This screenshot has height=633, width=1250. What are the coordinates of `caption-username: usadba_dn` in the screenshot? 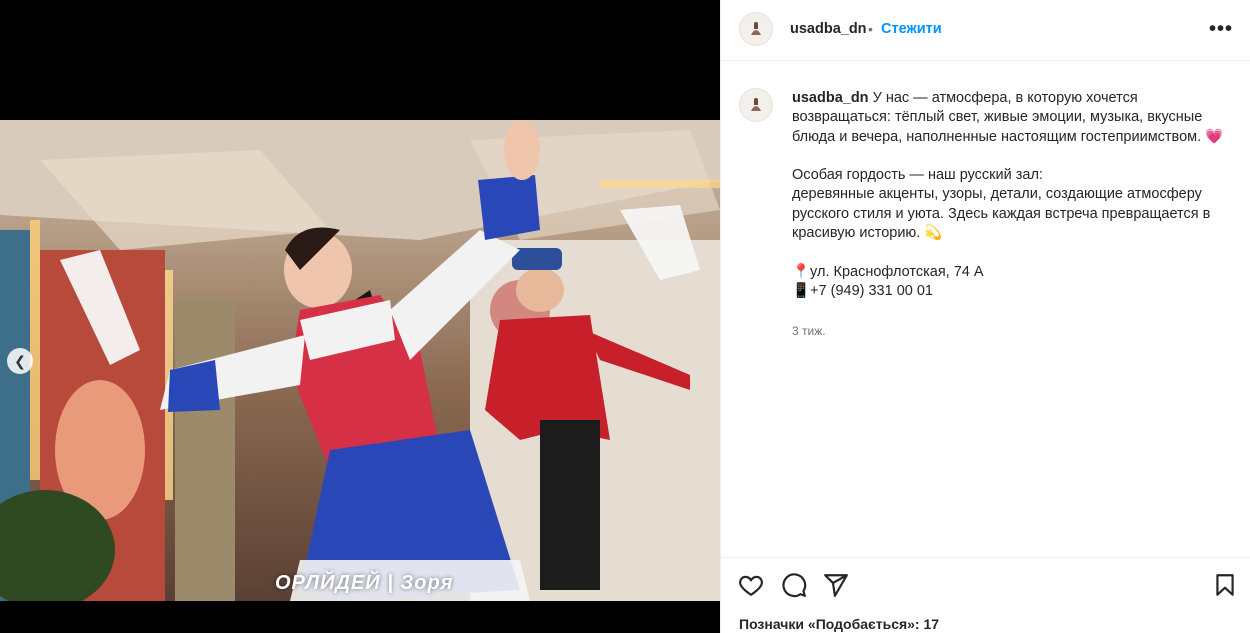 It's located at (830, 98).